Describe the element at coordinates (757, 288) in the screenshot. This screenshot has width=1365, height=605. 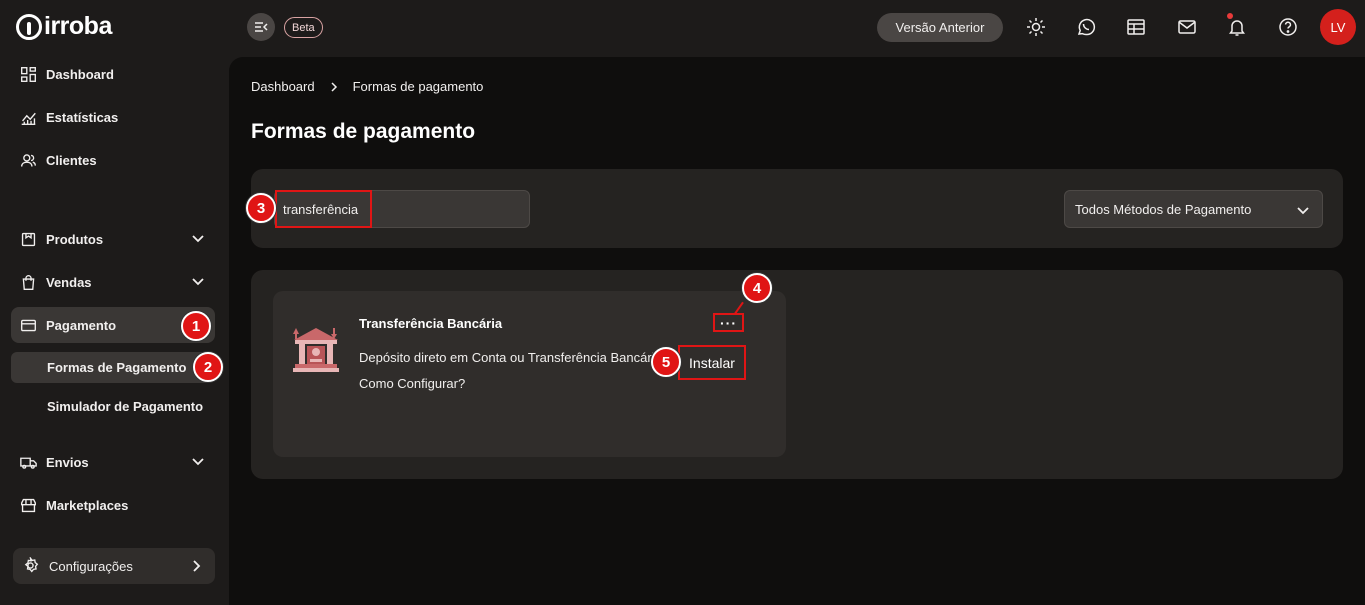
I see `annotation-badge: 4` at that location.